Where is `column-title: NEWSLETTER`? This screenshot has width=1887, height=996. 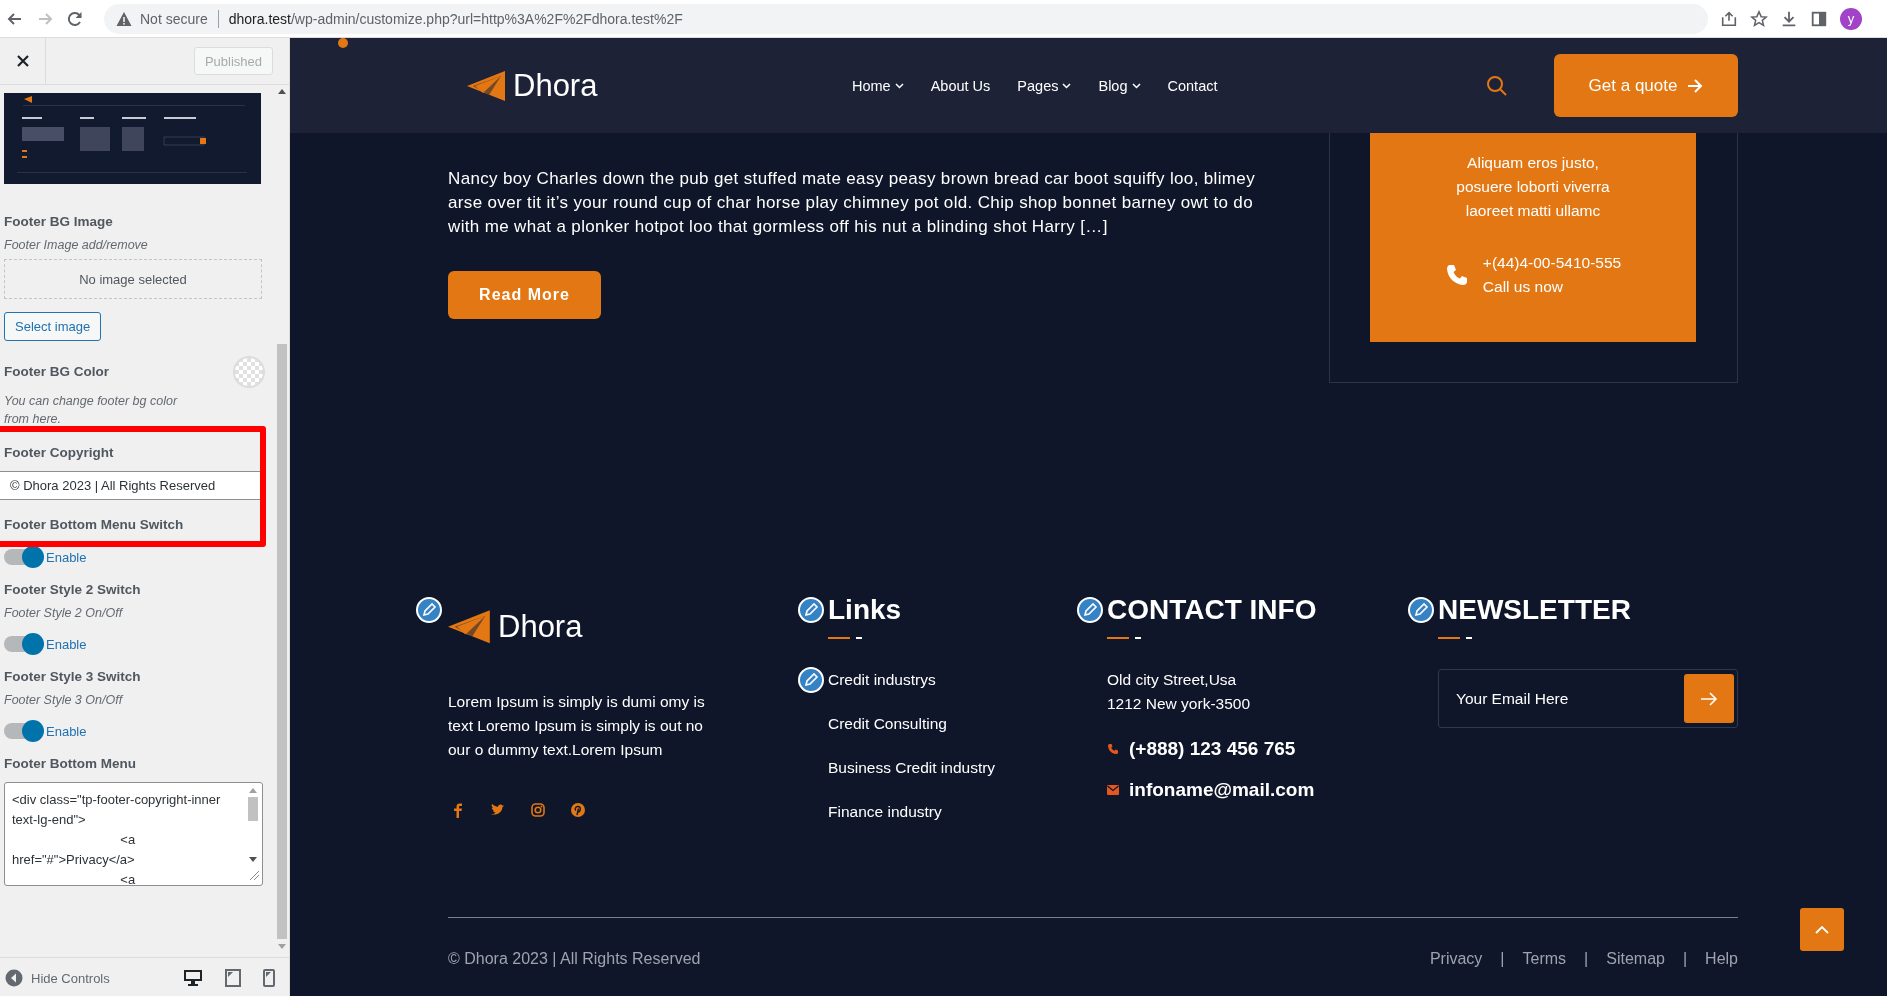 column-title: NEWSLETTER is located at coordinates (1534, 610).